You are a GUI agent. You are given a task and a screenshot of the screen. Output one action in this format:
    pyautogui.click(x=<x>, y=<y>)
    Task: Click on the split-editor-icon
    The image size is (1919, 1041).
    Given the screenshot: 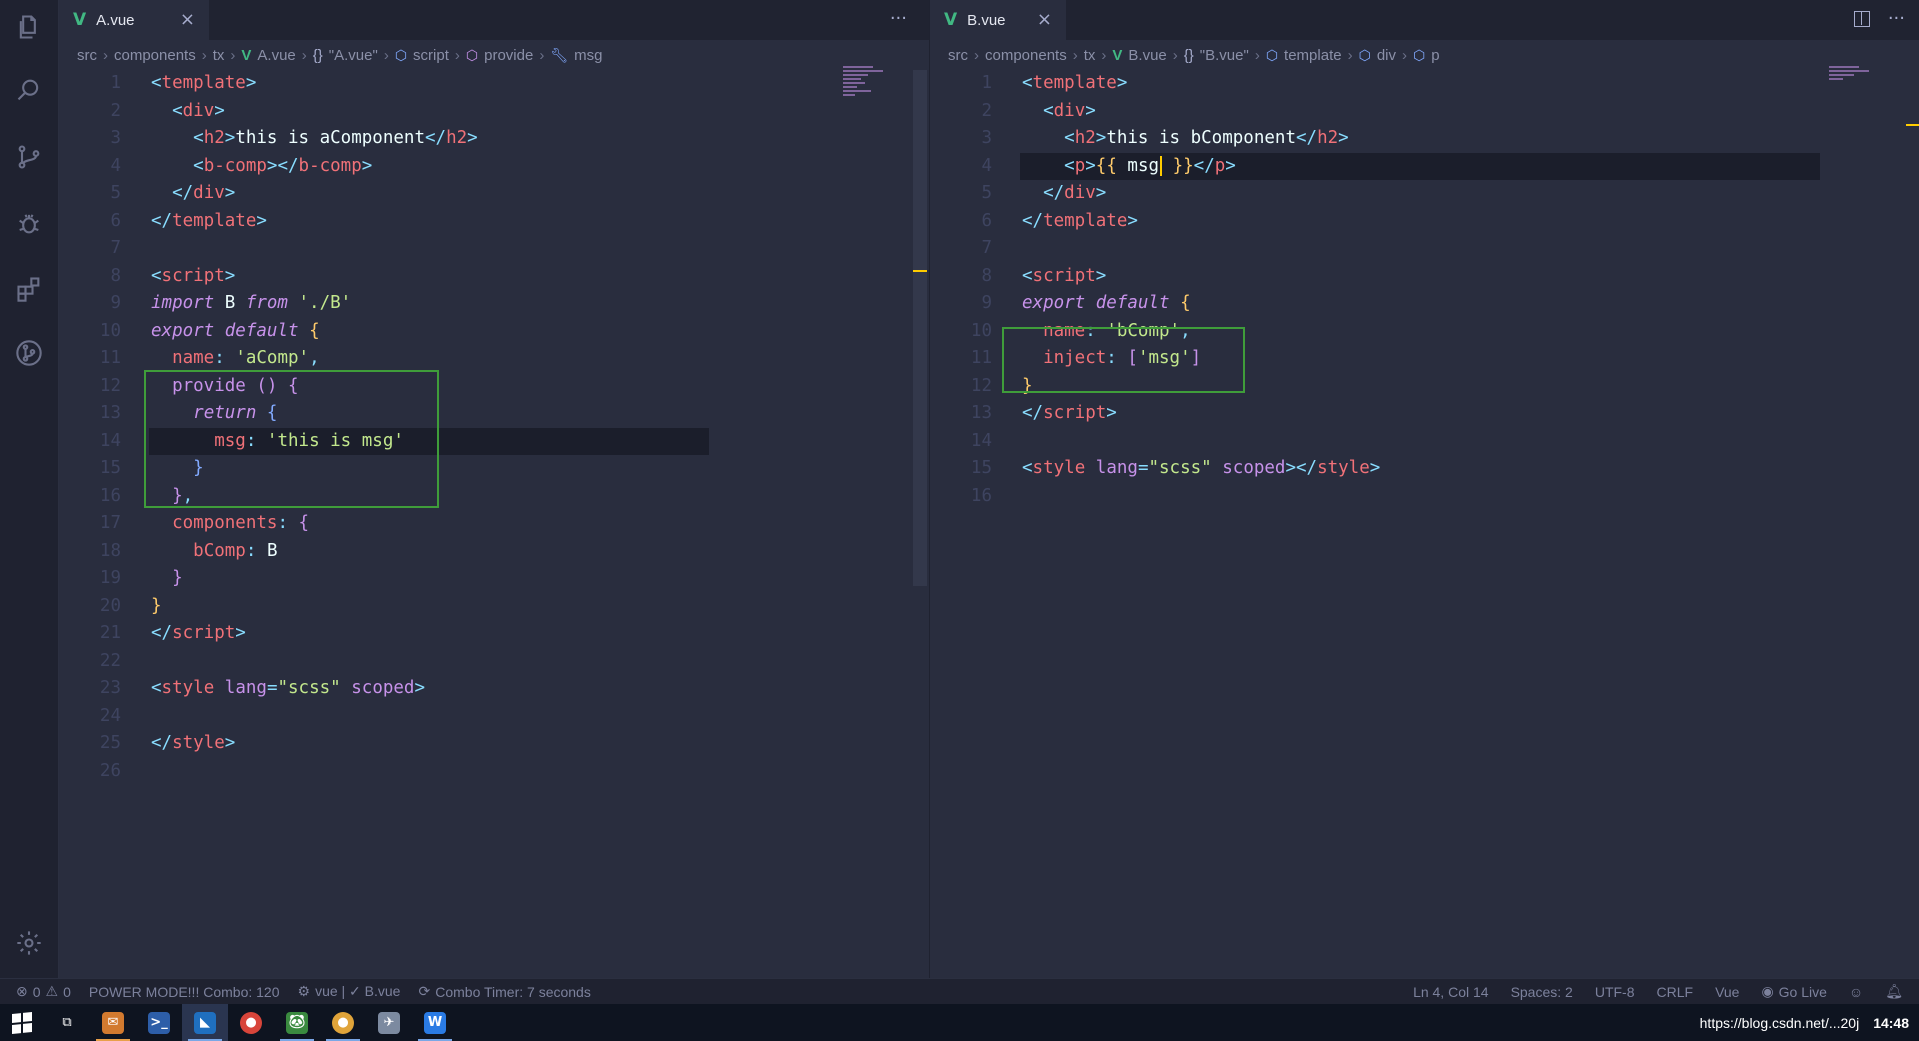 What is the action you would take?
    pyautogui.click(x=1861, y=19)
    